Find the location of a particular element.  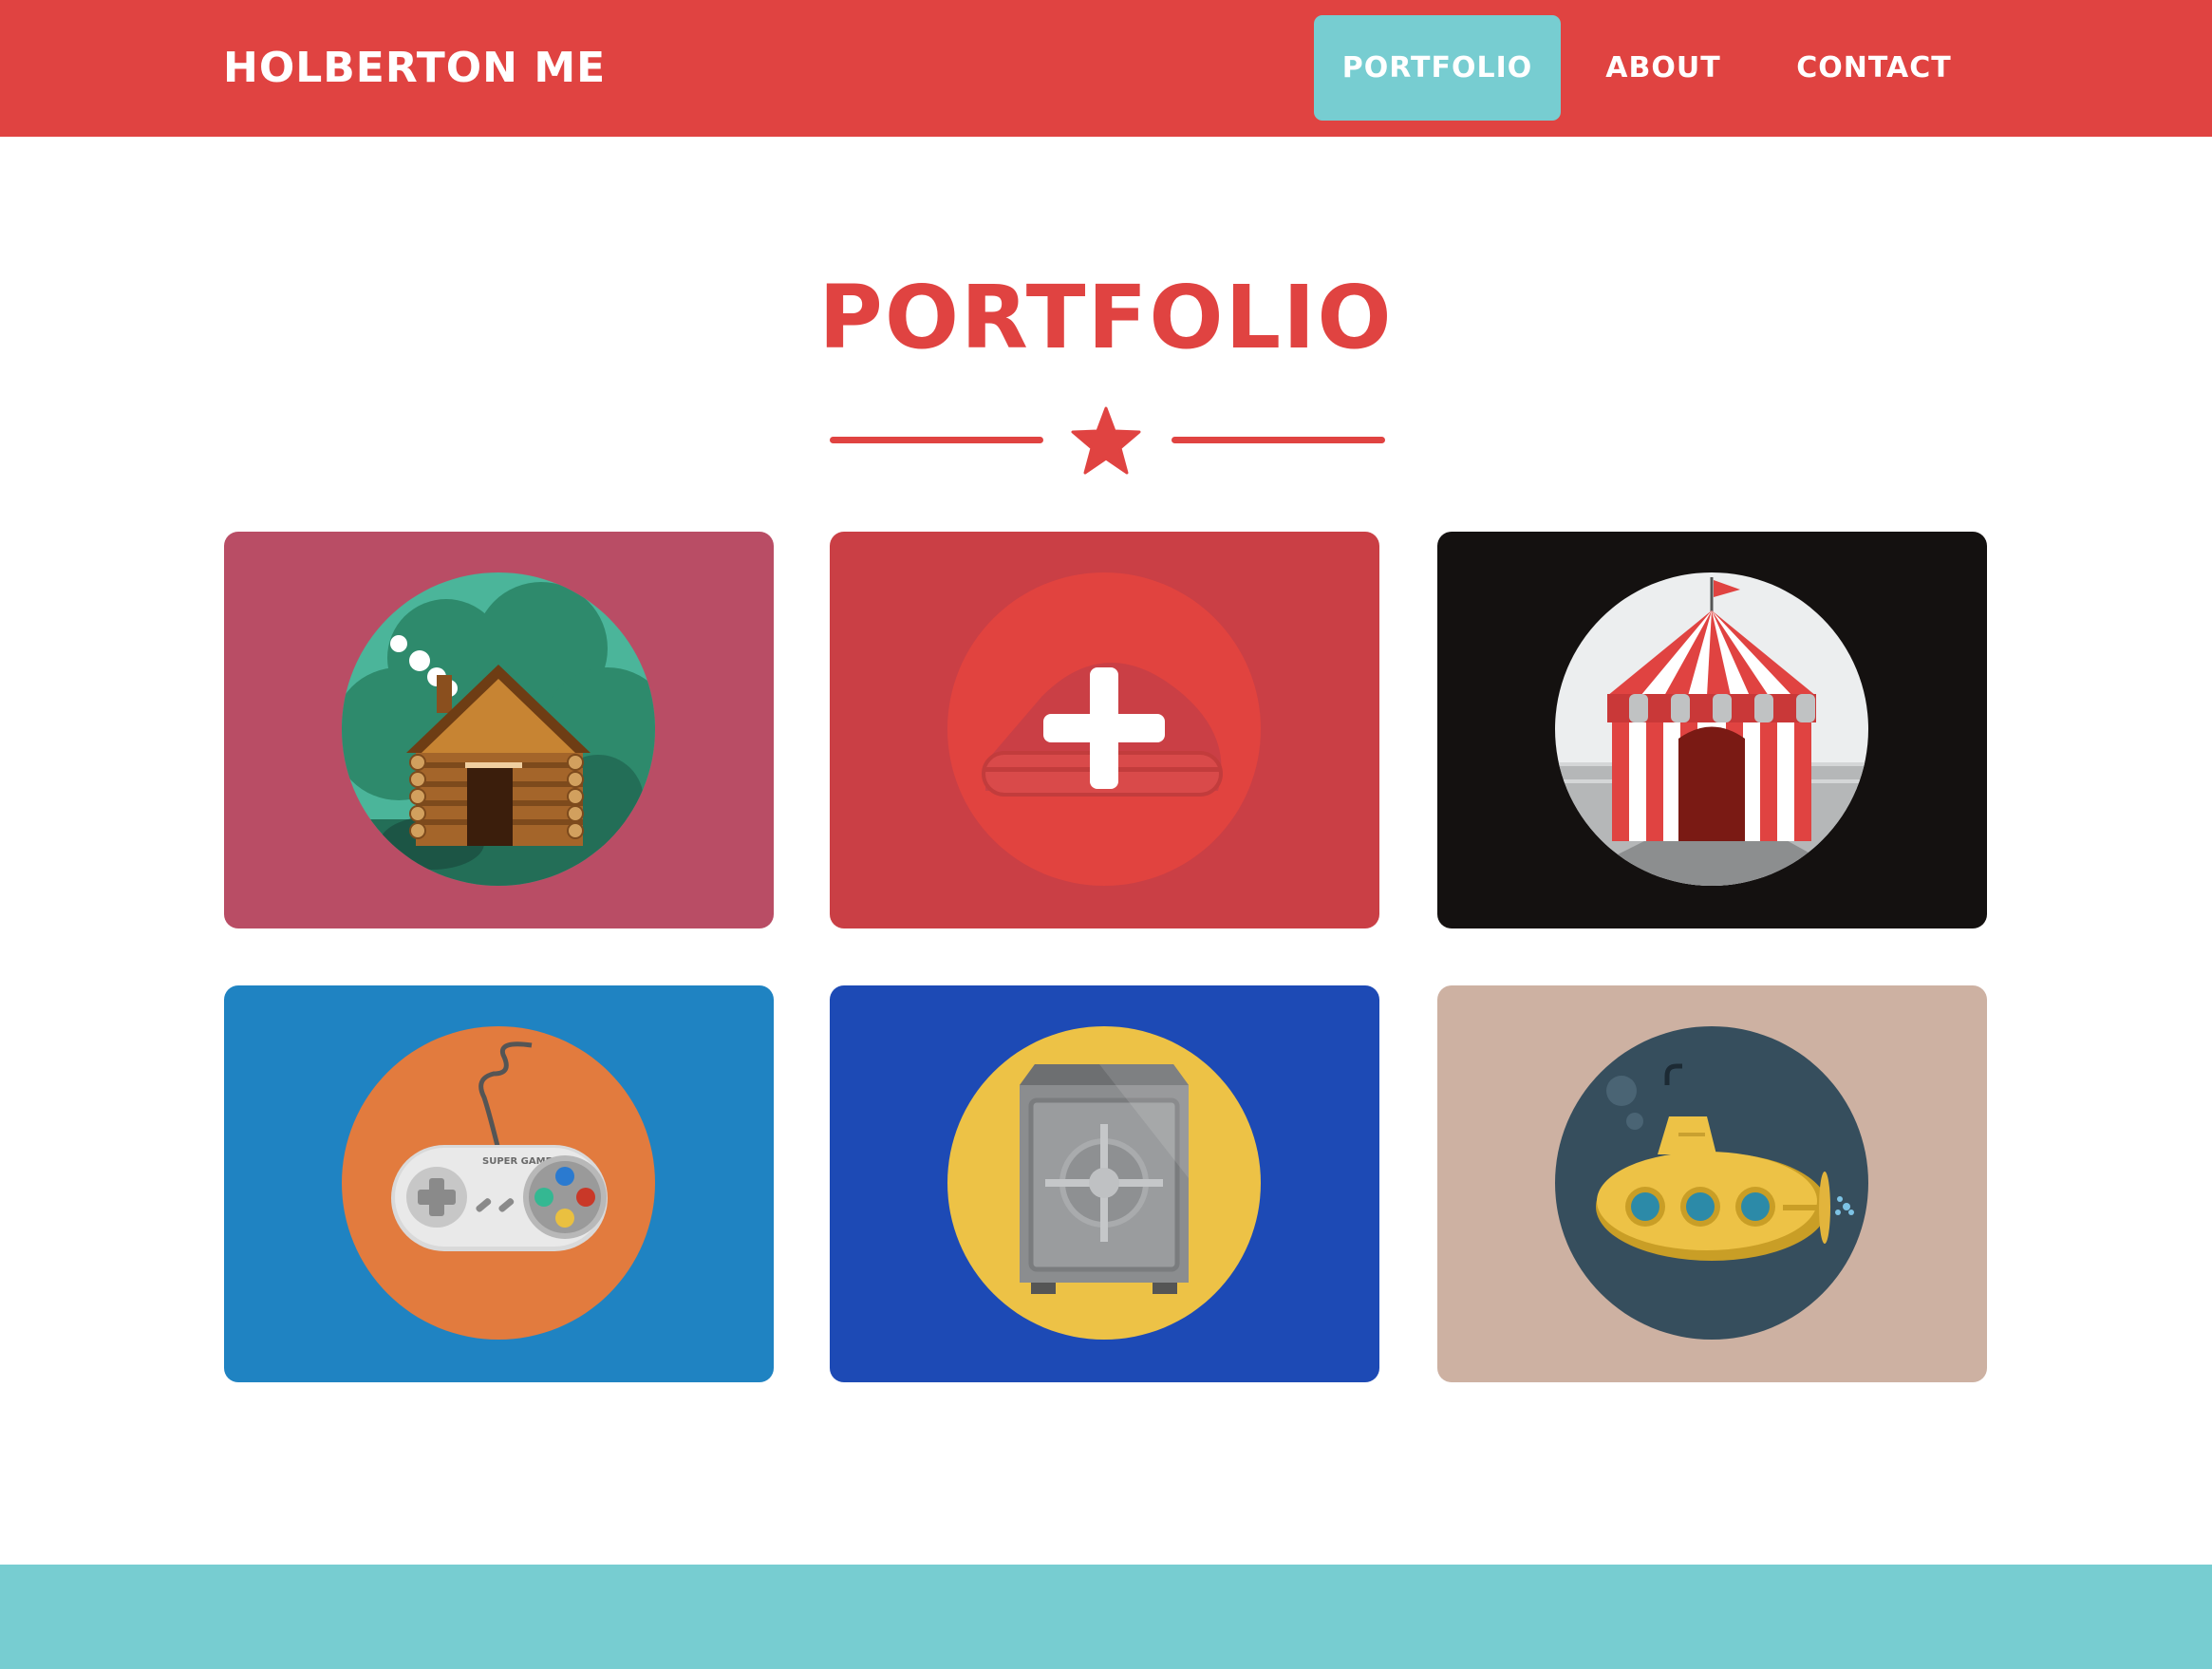

navbar: HOLBERTON ME PORTFOLIO ABOUT CONTACT is located at coordinates (1106, 68).